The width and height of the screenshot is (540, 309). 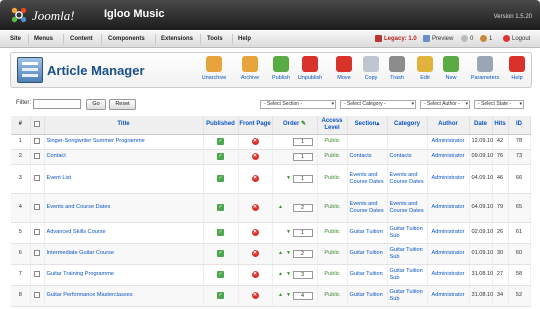 What do you see at coordinates (367, 125) in the screenshot?
I see `col-section: Section▴` at bounding box center [367, 125].